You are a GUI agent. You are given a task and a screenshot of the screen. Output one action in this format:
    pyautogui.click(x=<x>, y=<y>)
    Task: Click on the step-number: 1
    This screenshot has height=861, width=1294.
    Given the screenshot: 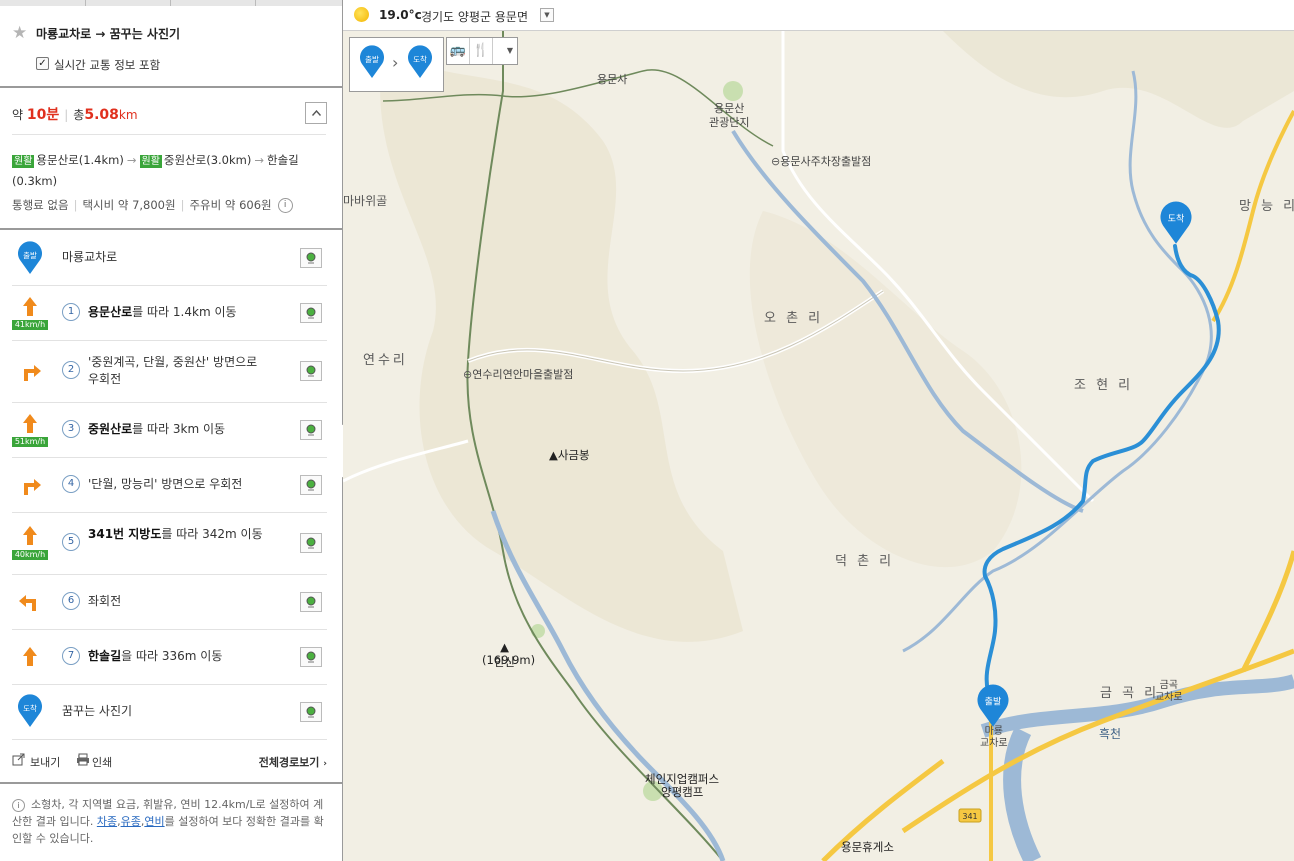 What is the action you would take?
    pyautogui.click(x=71, y=312)
    